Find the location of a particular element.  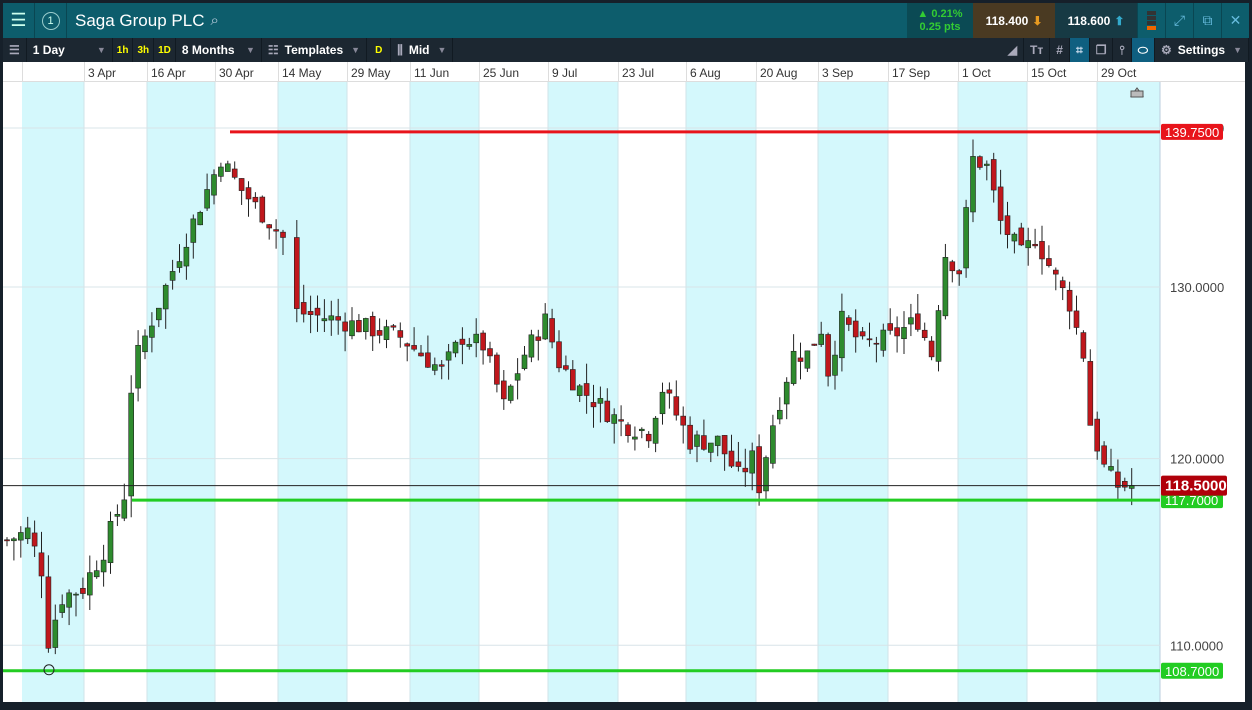

price-type-select: ⫼ Mid ▼ is located at coordinates (422, 50).